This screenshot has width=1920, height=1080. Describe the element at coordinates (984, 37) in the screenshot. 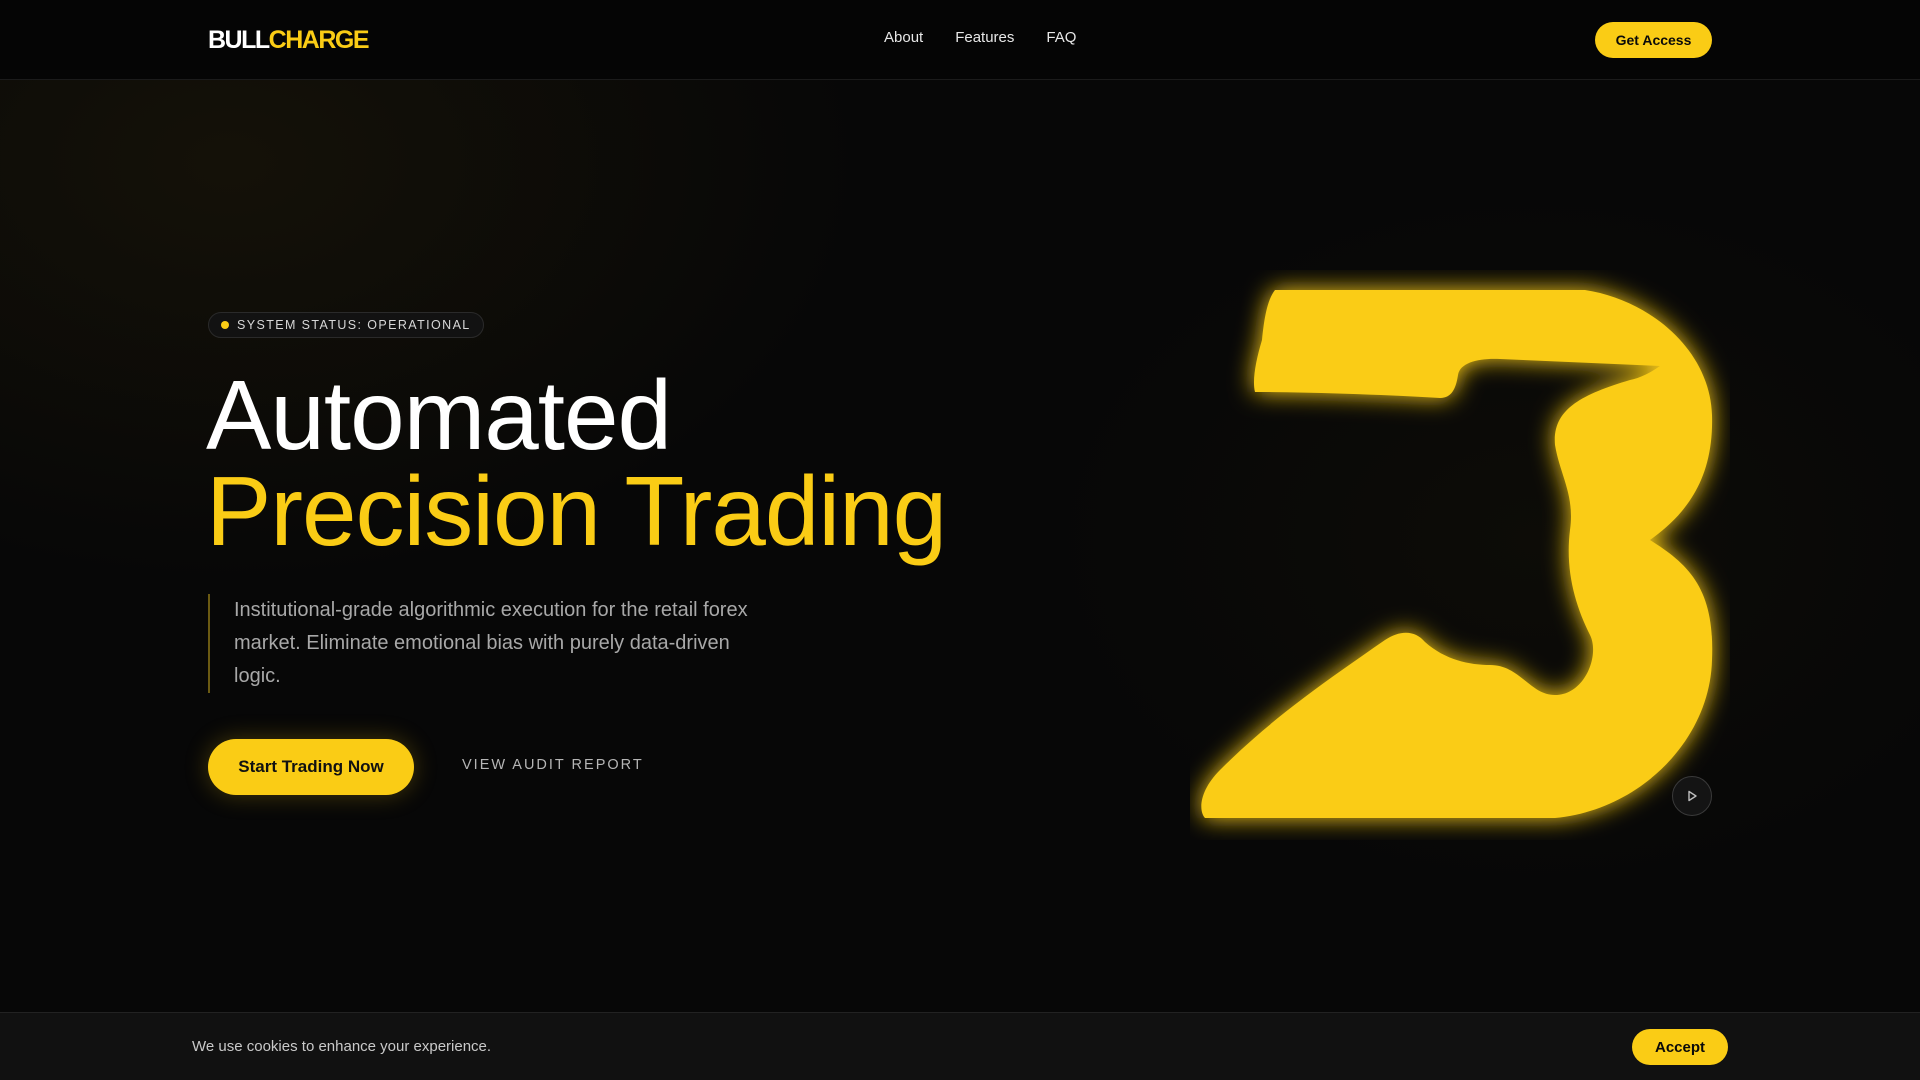

I see `nav-link-features: Features` at that location.